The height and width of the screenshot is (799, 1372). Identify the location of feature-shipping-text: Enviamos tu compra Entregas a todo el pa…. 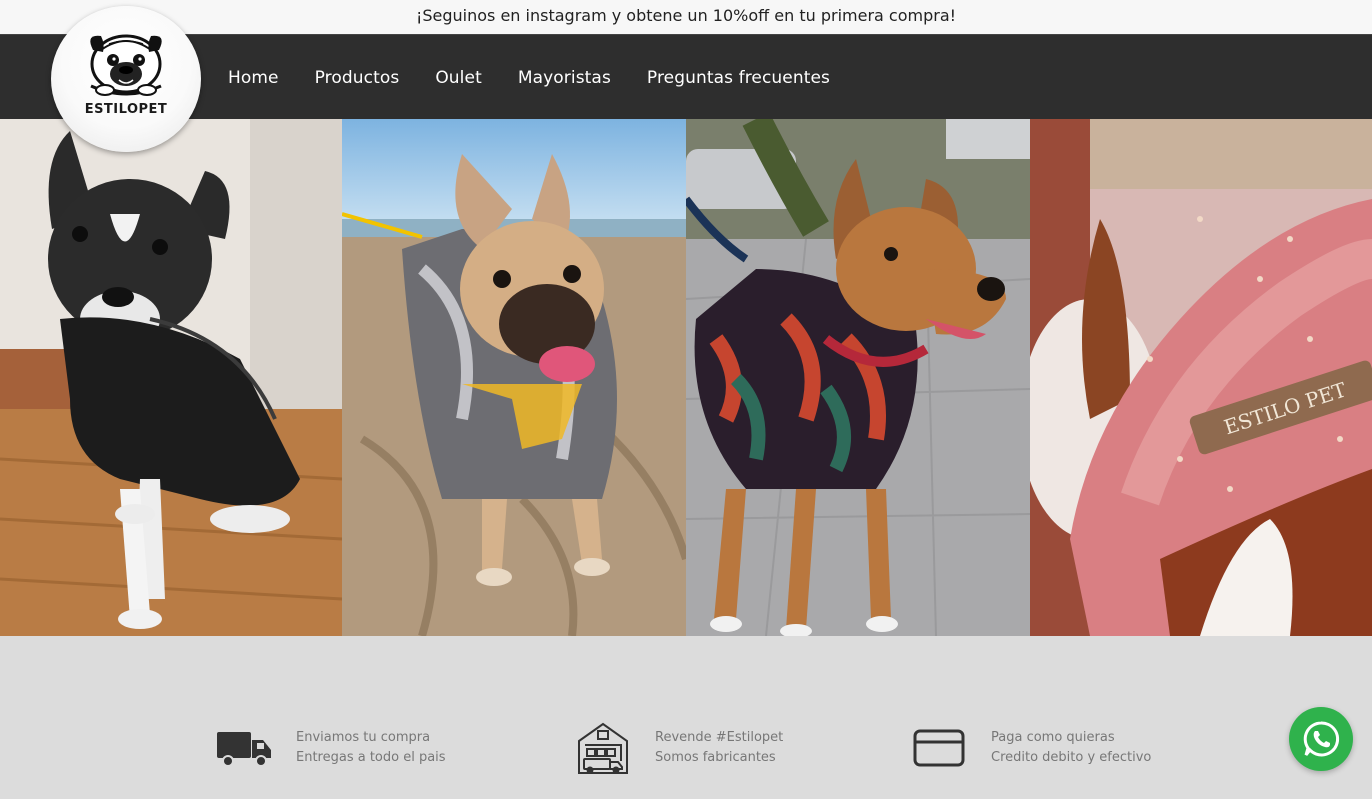
(371, 748).